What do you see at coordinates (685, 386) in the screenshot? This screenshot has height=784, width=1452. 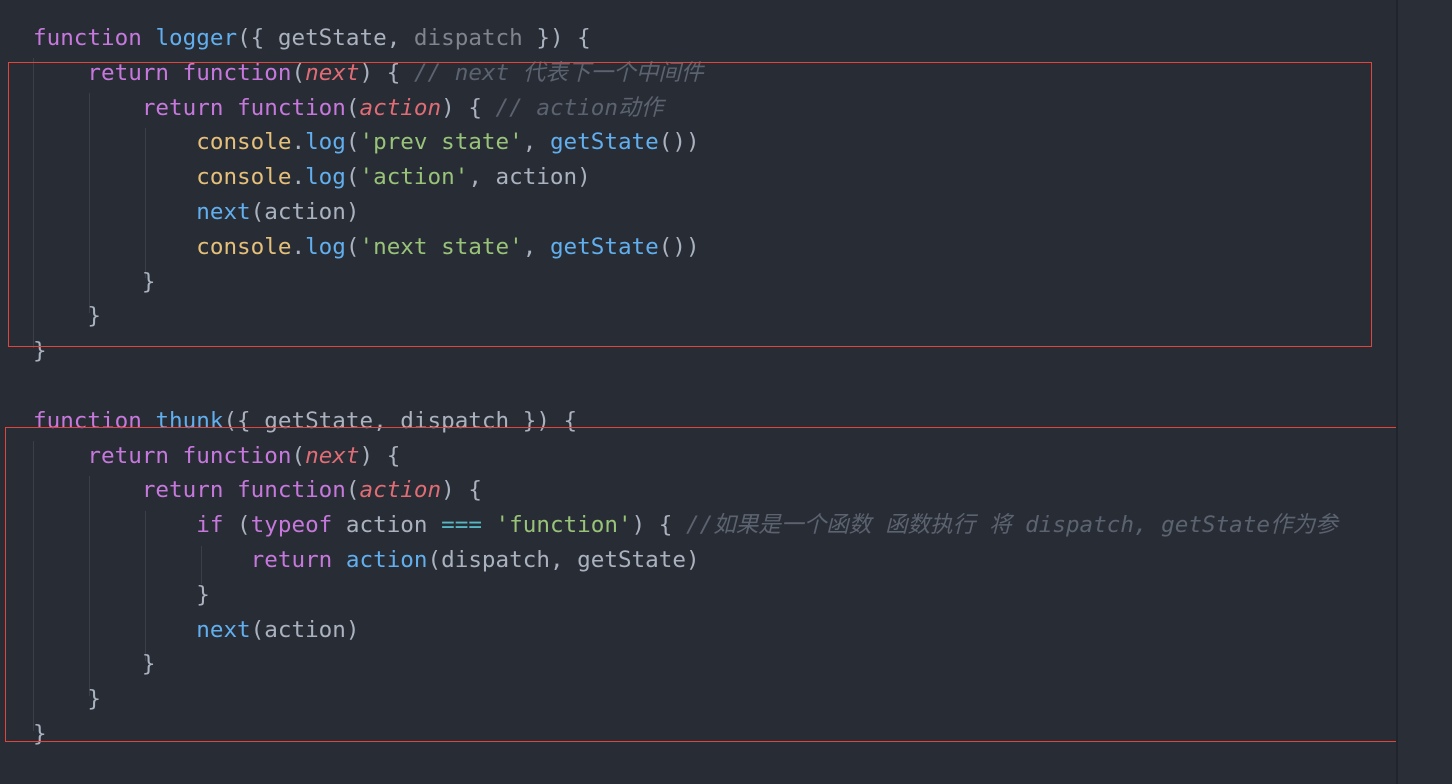 I see `code-line` at bounding box center [685, 386].